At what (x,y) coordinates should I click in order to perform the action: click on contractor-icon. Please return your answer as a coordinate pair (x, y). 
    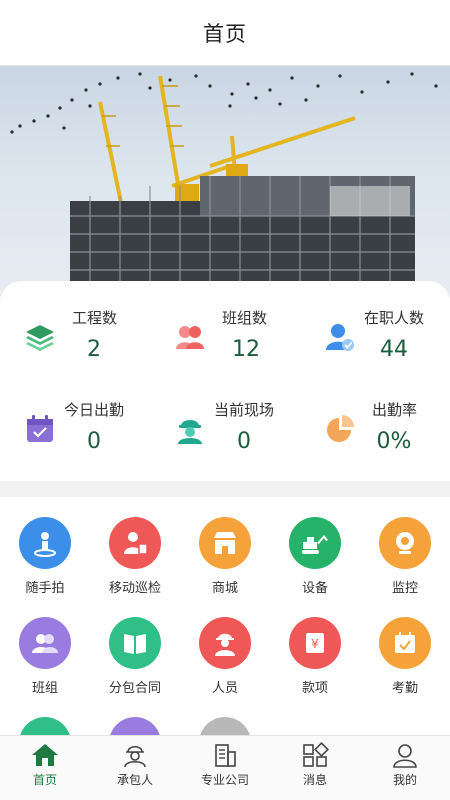
    Looking at the image, I should click on (135, 756).